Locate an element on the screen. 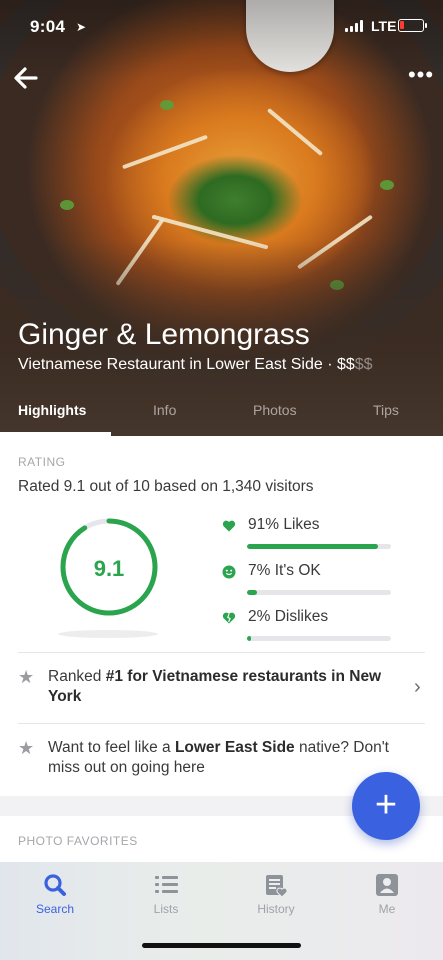 This screenshot has width=443, height=960. nav-me: Me is located at coordinates (387, 892).